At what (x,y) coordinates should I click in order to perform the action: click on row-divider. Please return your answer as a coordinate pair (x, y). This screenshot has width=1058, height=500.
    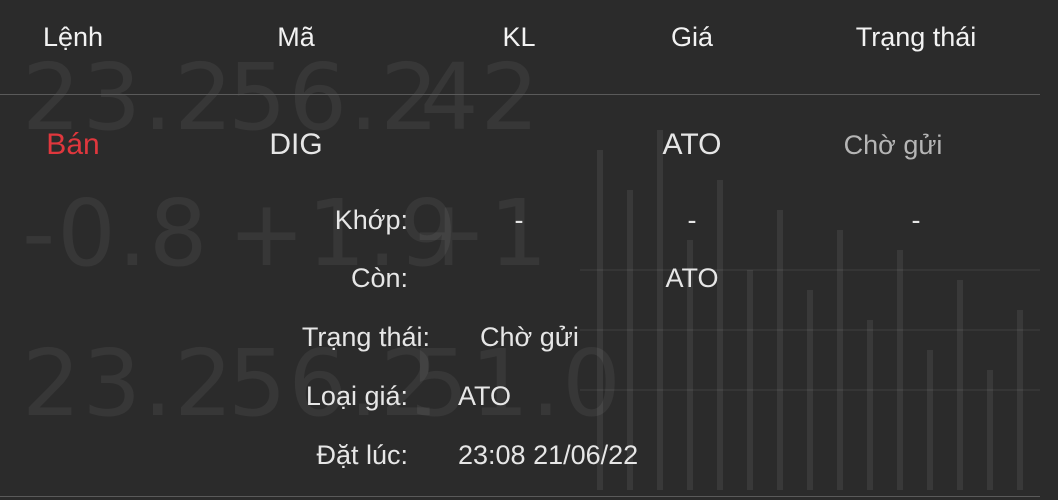
    Looking at the image, I should click on (520, 496).